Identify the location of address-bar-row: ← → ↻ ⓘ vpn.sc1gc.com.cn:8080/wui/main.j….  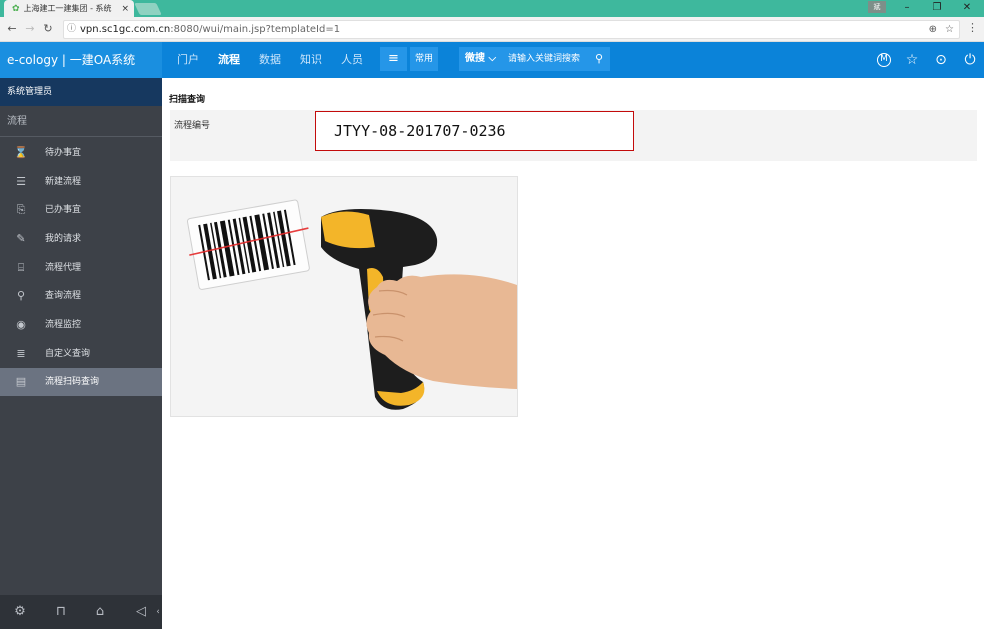
(492, 29).